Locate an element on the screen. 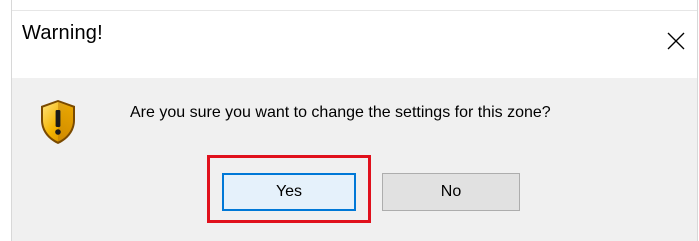  no-button: No is located at coordinates (451, 192).